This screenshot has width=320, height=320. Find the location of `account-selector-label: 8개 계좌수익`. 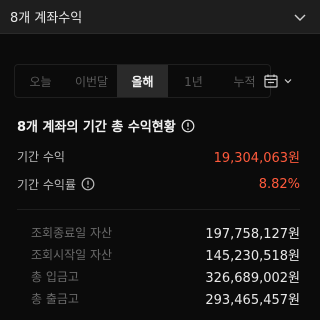

account-selector-label: 8개 계좌수익 is located at coordinates (46, 18).